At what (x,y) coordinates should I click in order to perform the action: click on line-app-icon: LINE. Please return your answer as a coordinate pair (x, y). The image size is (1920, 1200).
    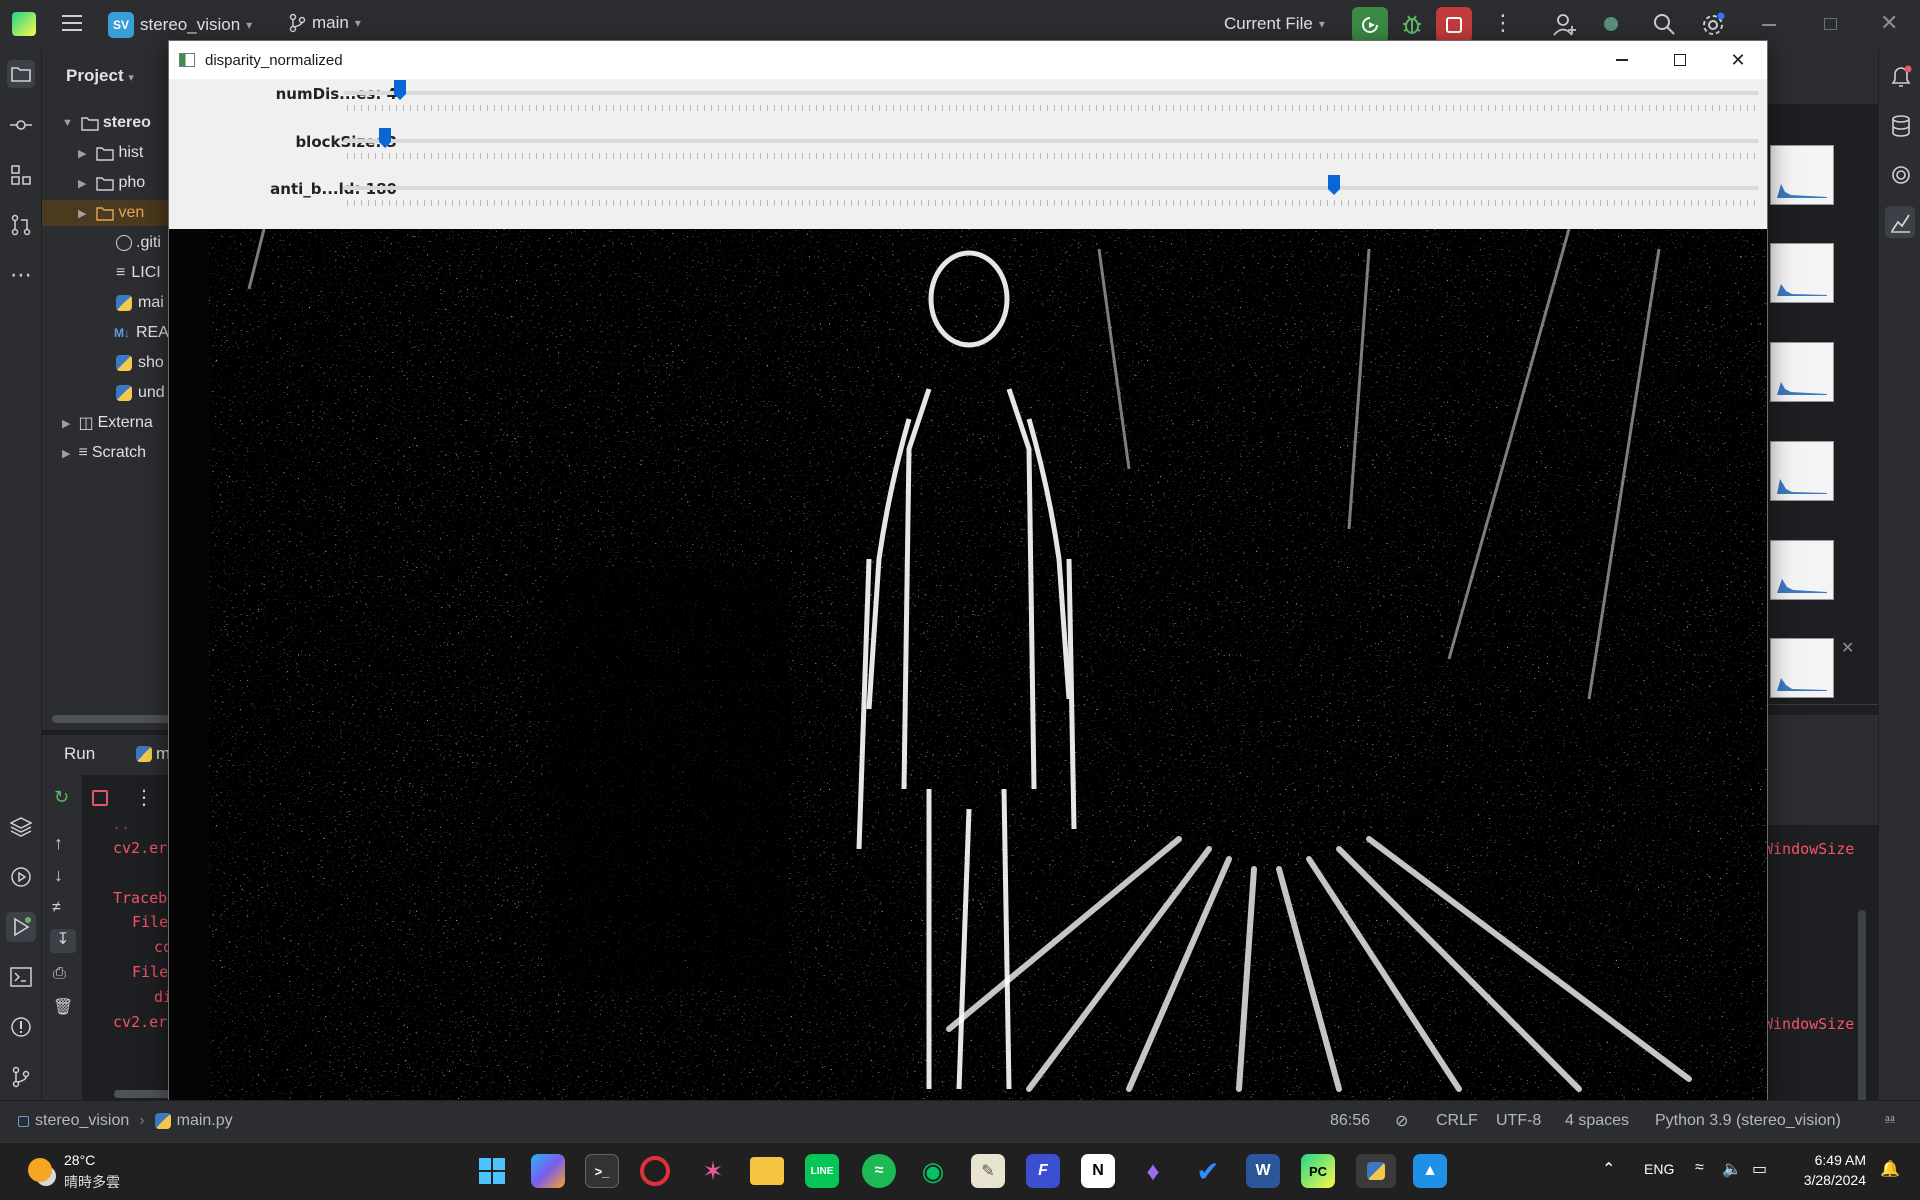
    Looking at the image, I should click on (822, 1171).